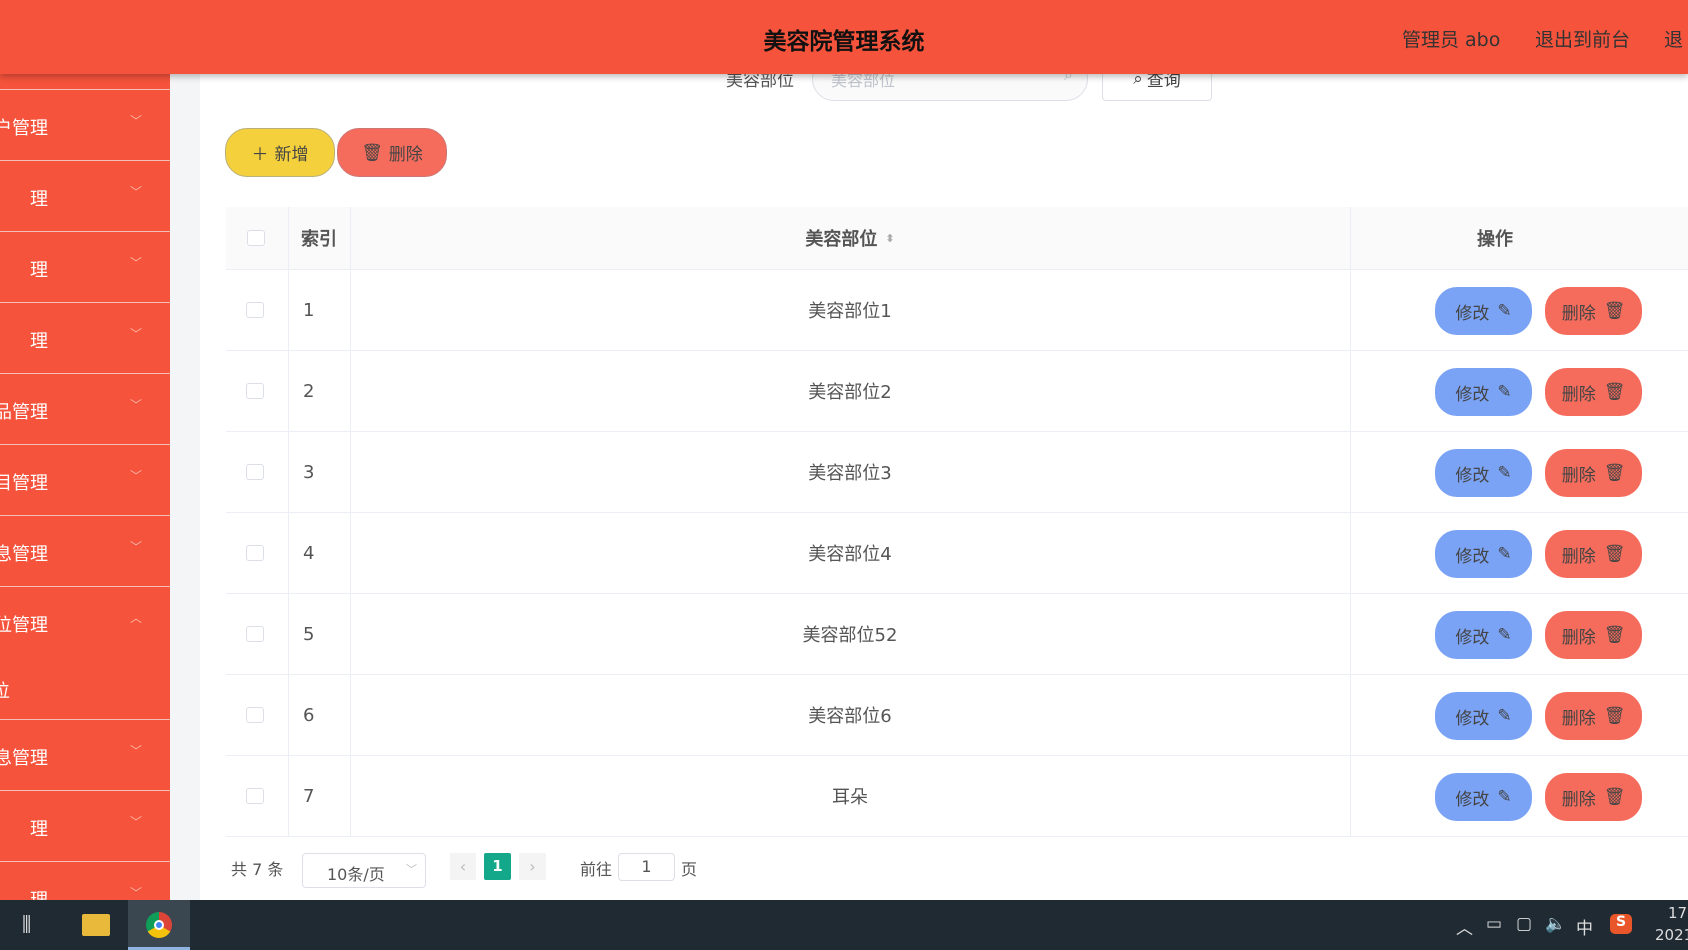 The image size is (1688, 950). I want to click on header-ops: 操作, so click(1495, 239).